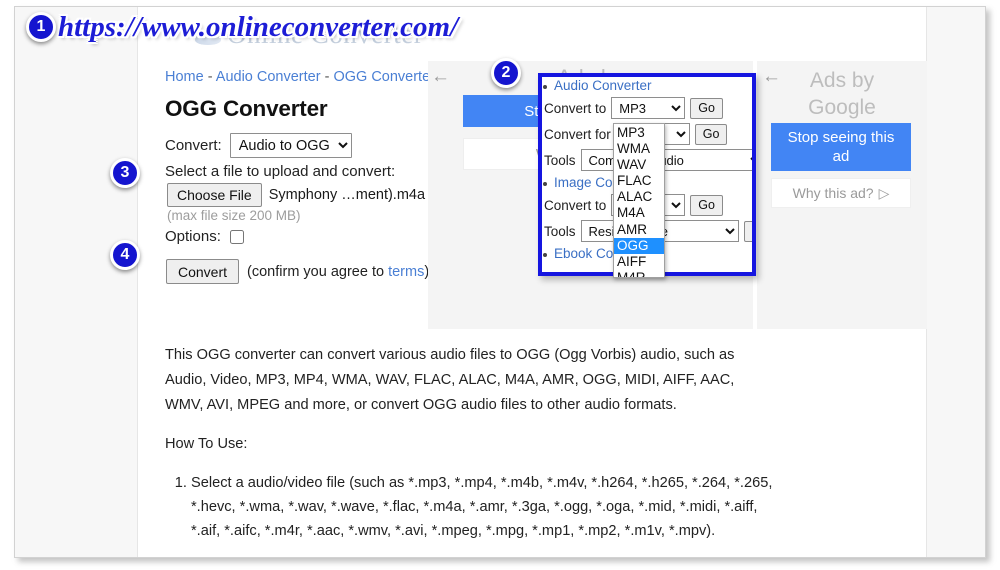 The height and width of the screenshot is (570, 1000). Describe the element at coordinates (258, 27) in the screenshot. I see `url-callout-text: https://www.onlineconverter.com/` at that location.